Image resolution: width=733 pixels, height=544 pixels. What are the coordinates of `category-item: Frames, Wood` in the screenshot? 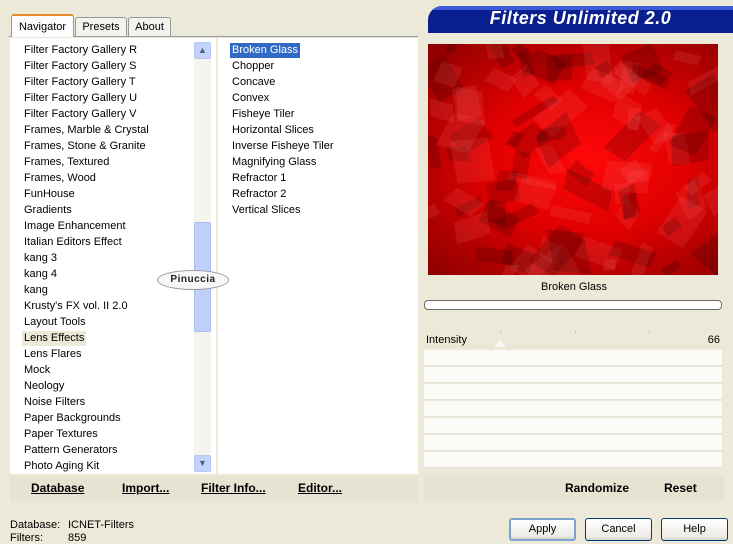 It's located at (60, 178).